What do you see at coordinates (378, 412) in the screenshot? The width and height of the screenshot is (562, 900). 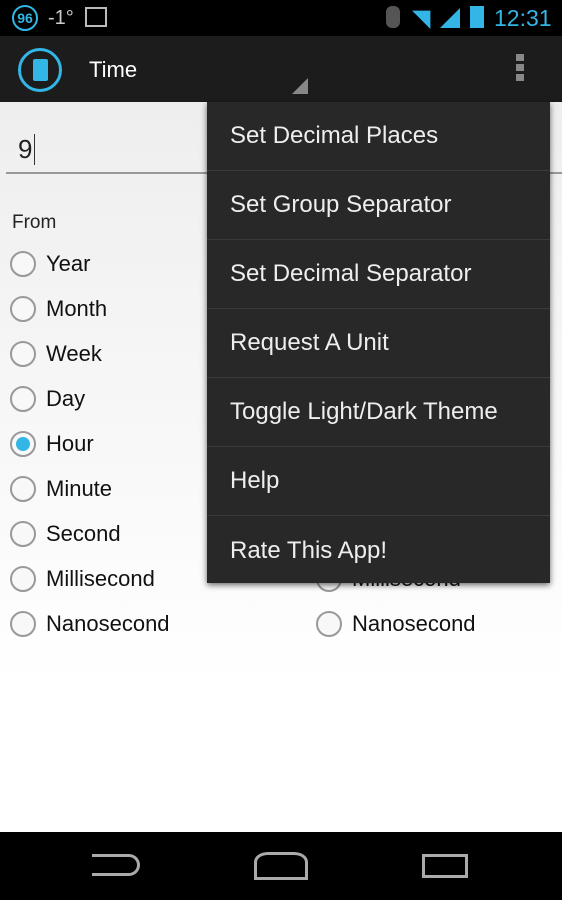 I see `menu-item-toggle-theme: Toggle Light/Dark Theme` at bounding box center [378, 412].